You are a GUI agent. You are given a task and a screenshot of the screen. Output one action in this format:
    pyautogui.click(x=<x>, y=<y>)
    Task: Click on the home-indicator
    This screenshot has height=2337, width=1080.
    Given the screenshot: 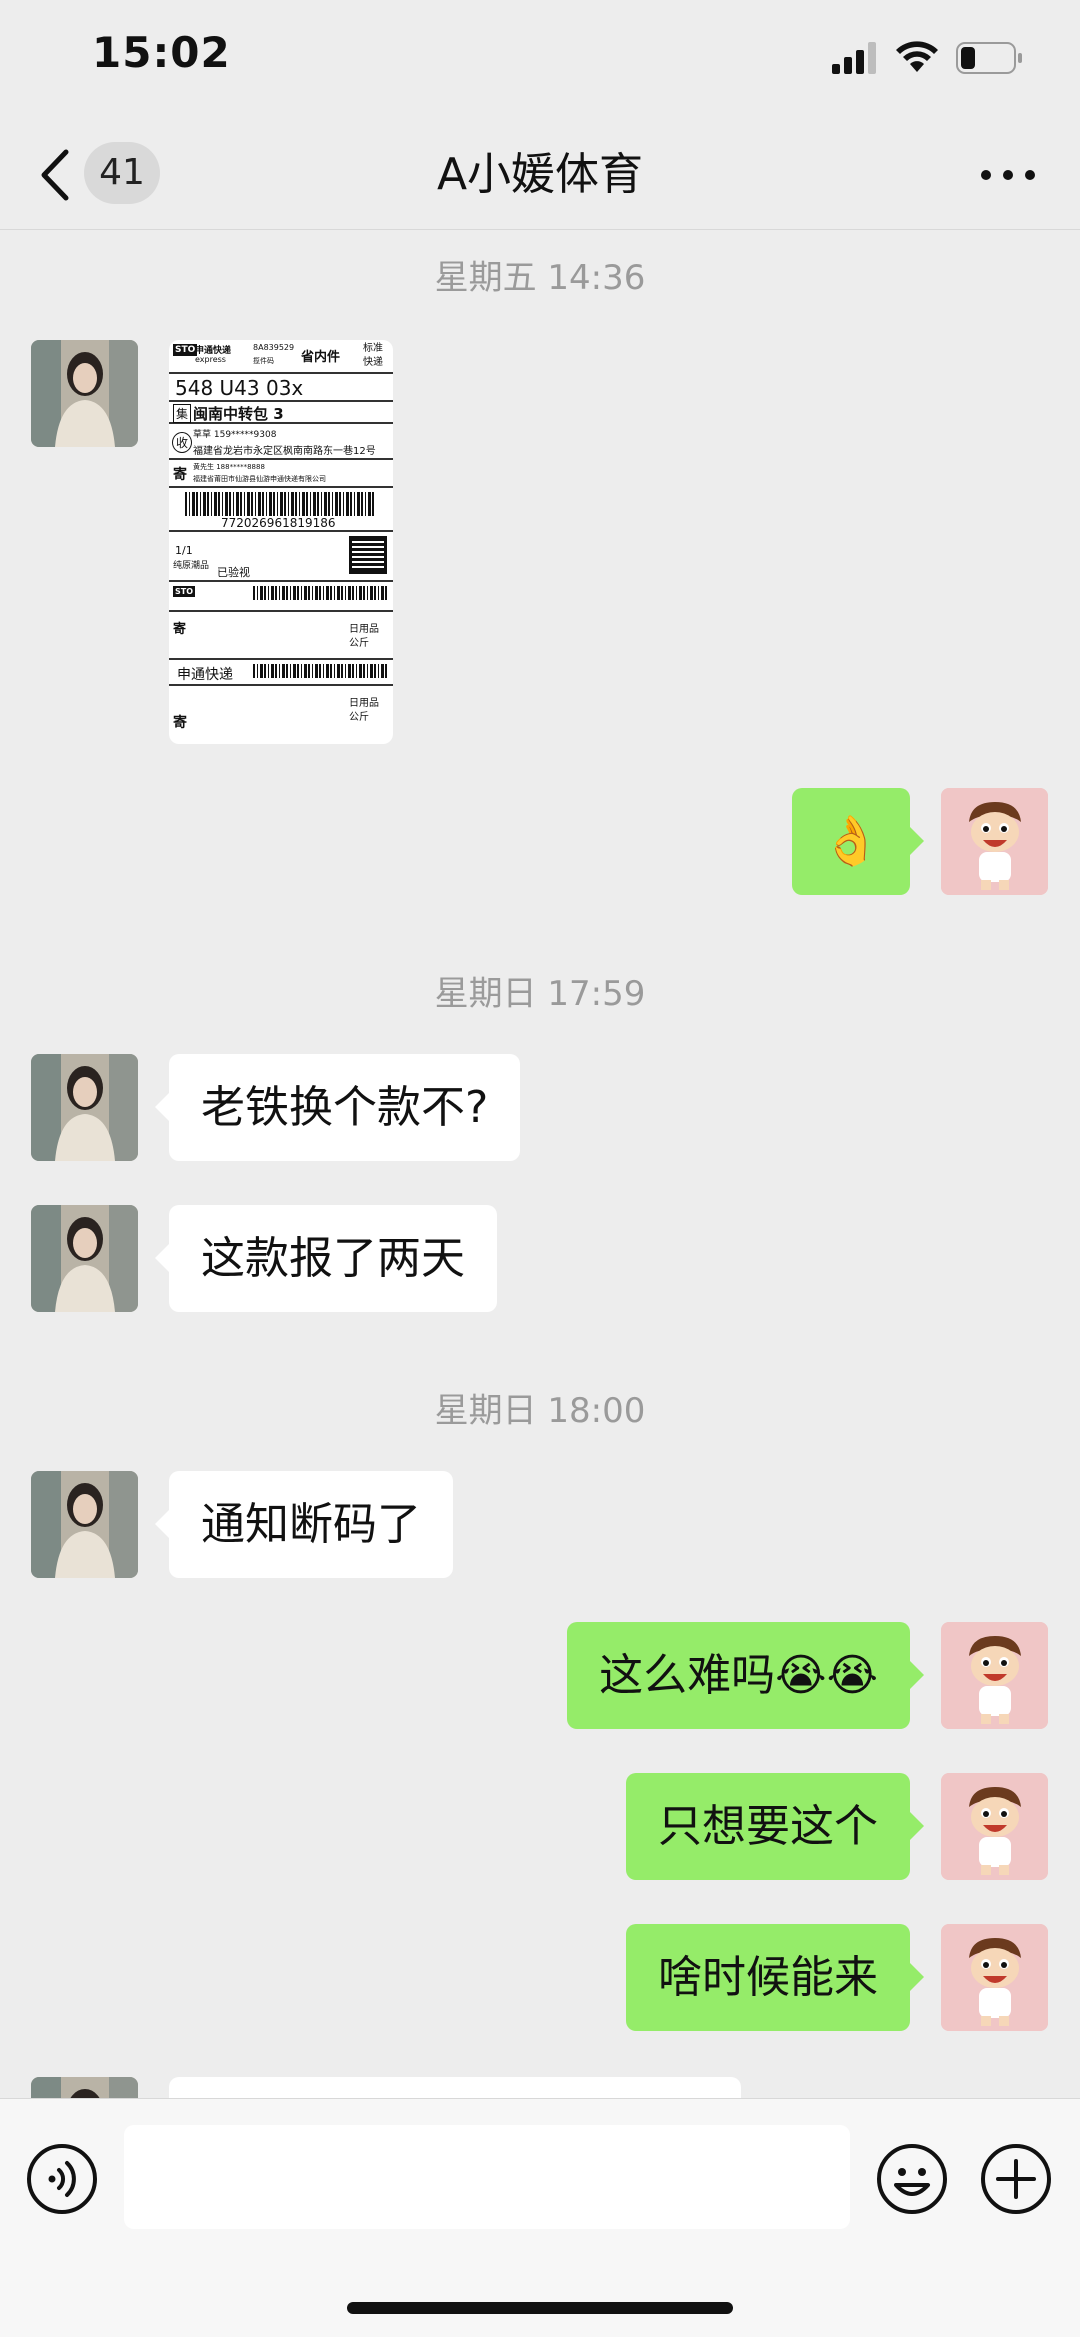 What is the action you would take?
    pyautogui.click(x=540, y=2308)
    